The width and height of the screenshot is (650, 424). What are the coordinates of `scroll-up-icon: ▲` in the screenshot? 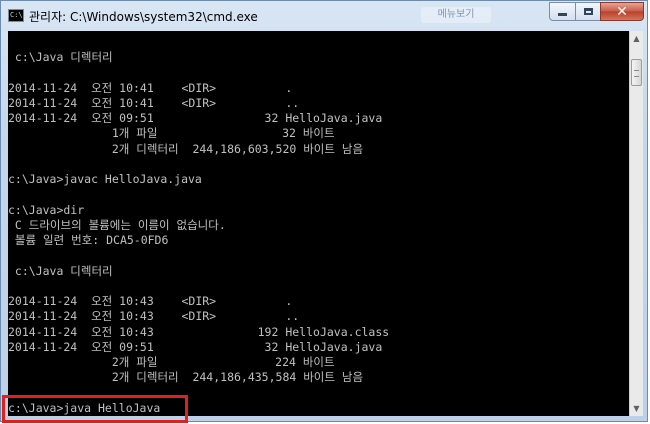 It's located at (636, 38).